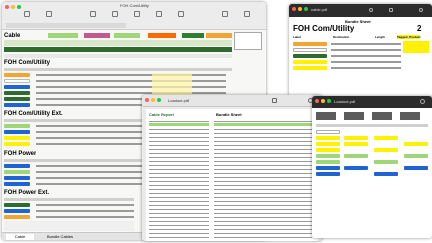 The height and width of the screenshot is (243, 432). I want to click on media-icon, so click(181, 14).